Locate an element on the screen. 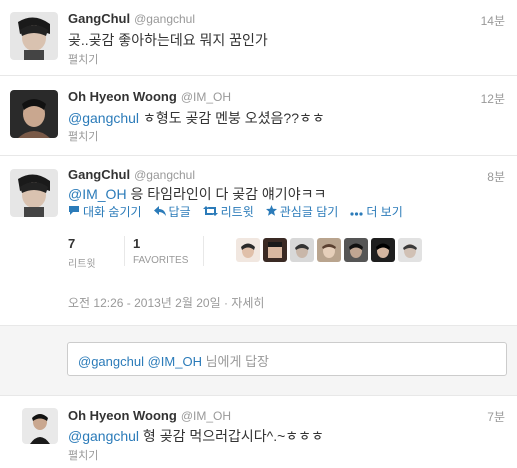 This screenshot has width=517, height=468. retweet-icon is located at coordinates (210, 212).